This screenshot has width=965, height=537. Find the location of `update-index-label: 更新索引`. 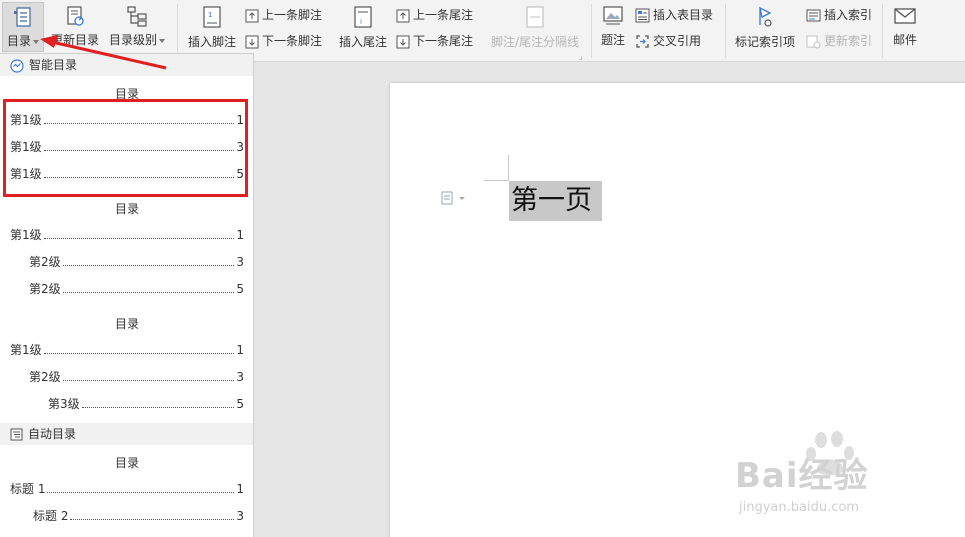

update-index-label: 更新索引 is located at coordinates (848, 41).